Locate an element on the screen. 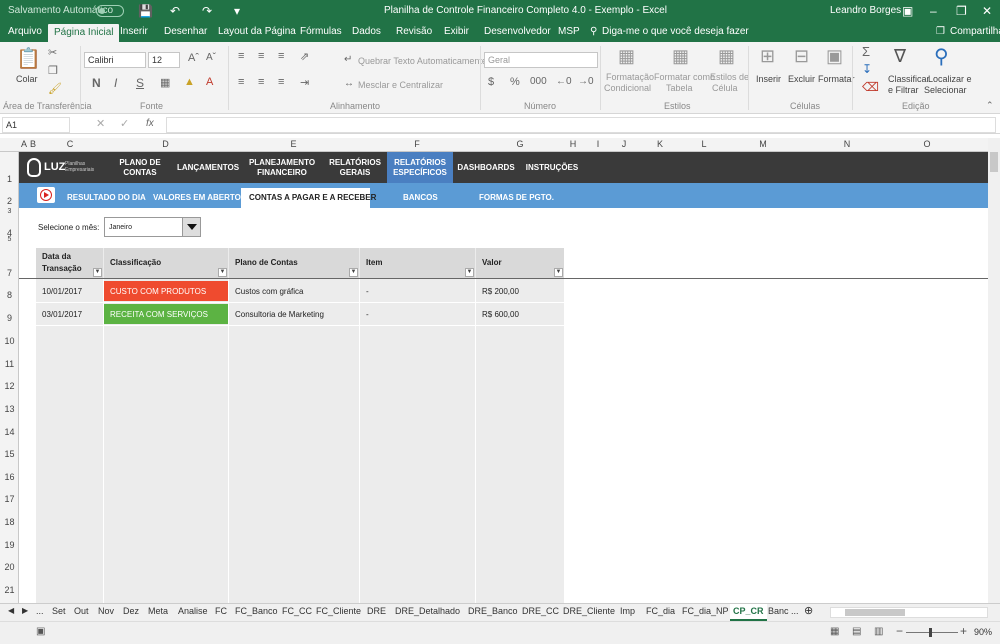  nav-lancamentos: LANÇAMENTOS is located at coordinates (208, 168).